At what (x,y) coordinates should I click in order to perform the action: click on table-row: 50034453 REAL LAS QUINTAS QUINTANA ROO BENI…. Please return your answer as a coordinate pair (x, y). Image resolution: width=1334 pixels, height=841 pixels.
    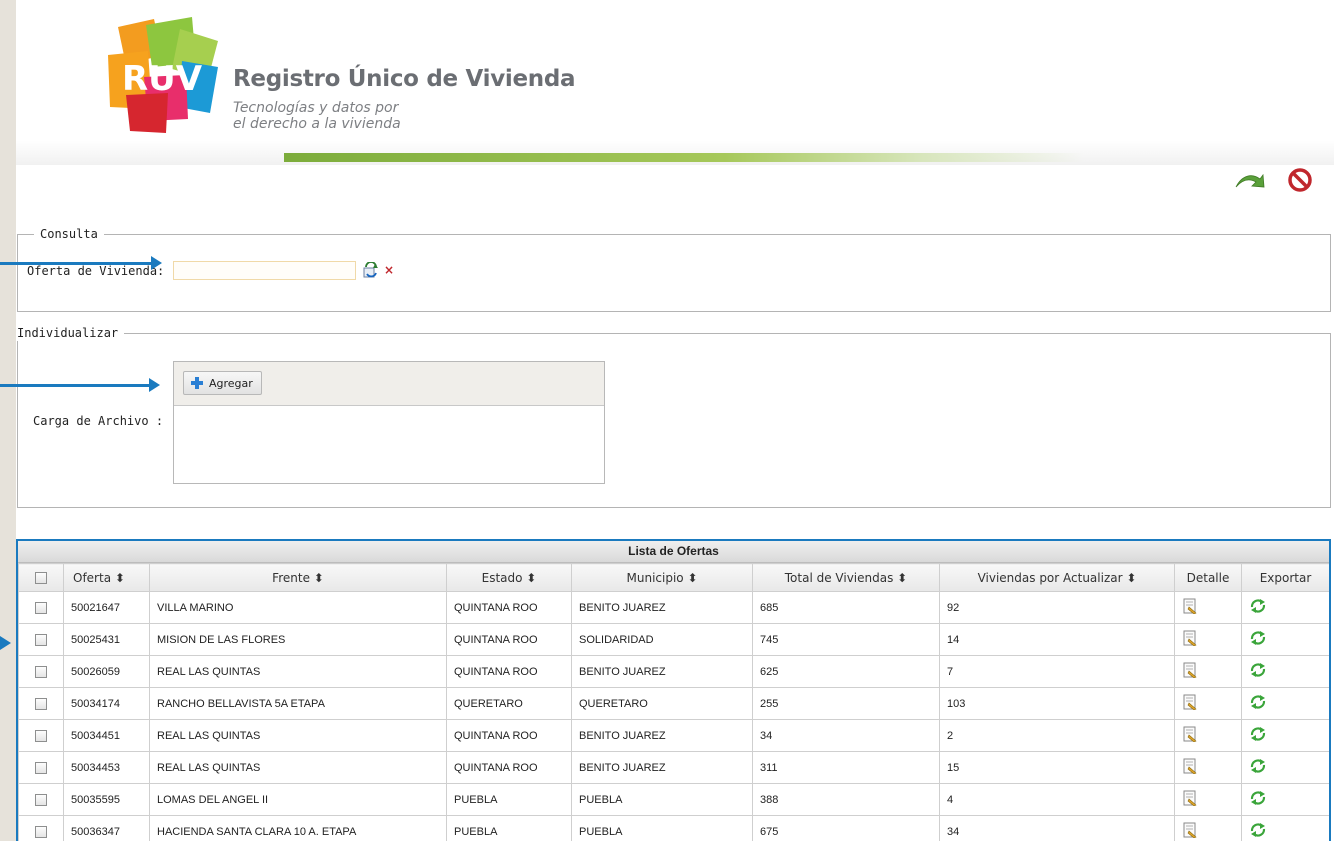
    Looking at the image, I should click on (673, 767).